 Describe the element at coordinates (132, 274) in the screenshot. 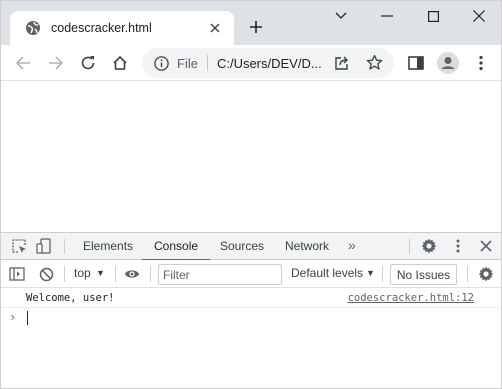

I see `eye-icon` at that location.